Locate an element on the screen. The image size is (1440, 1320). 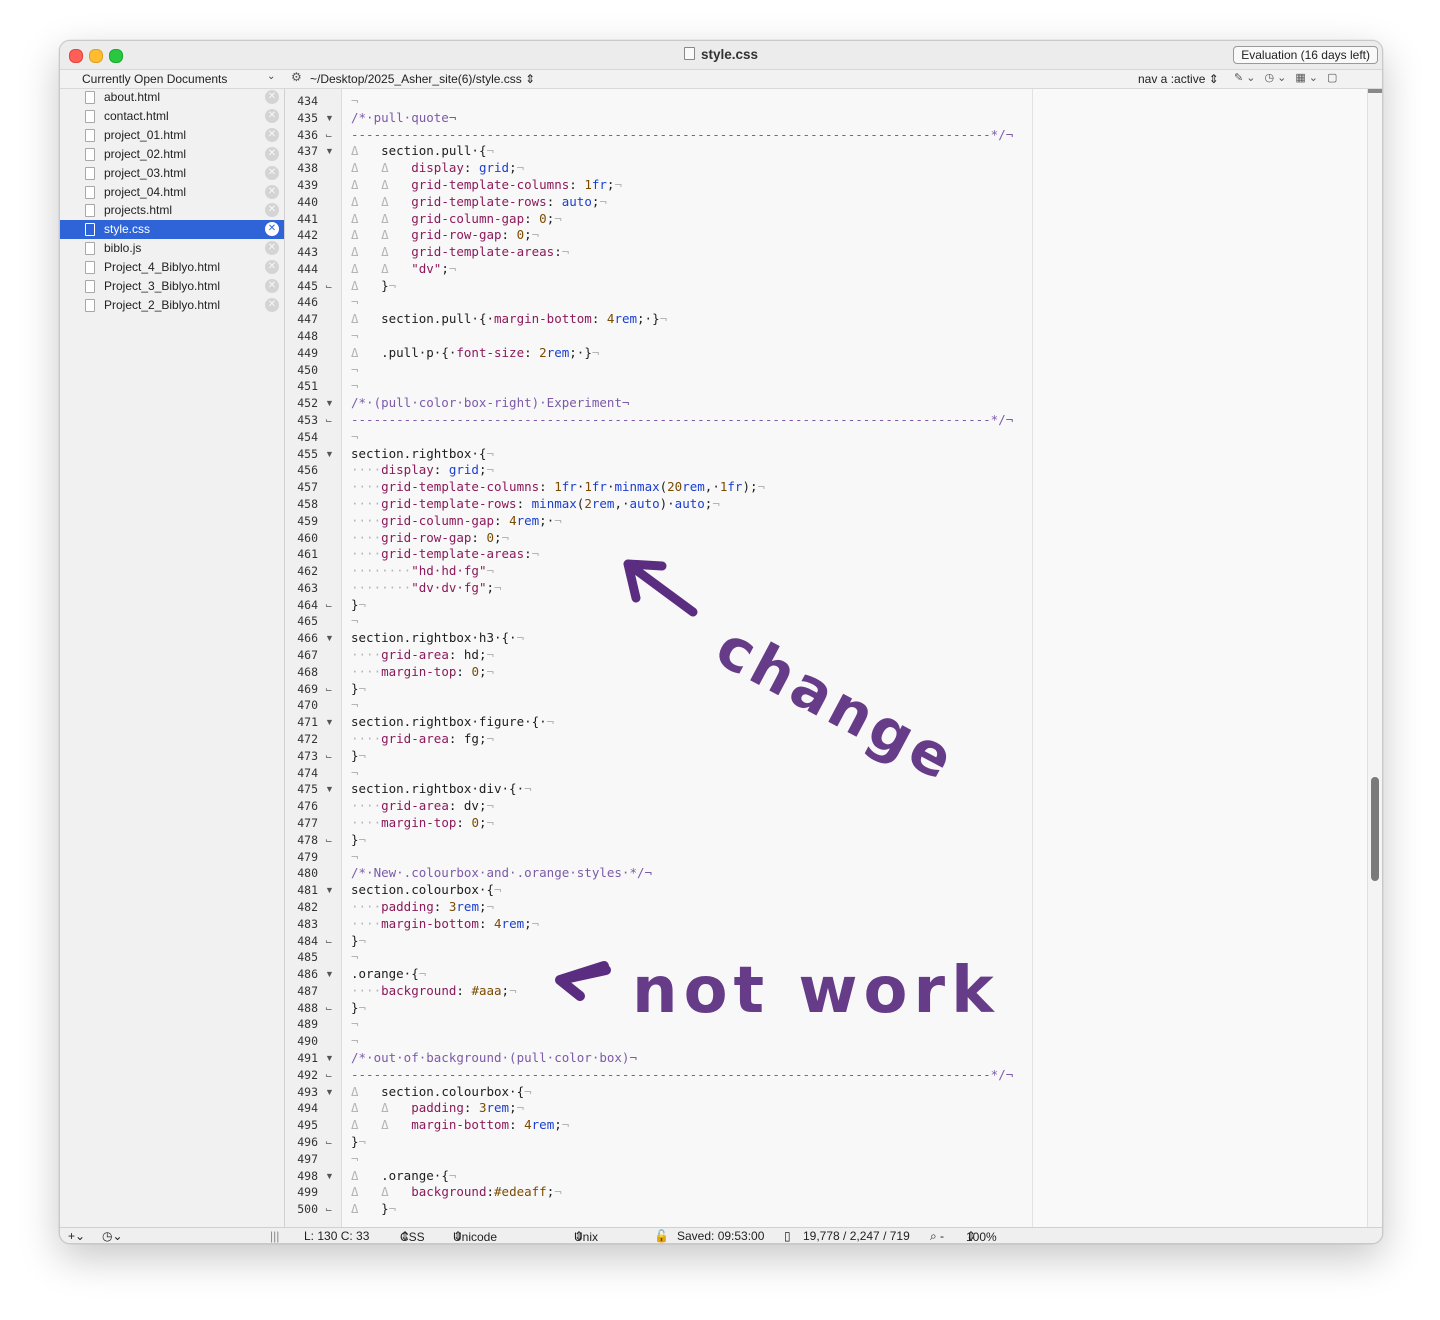
code-line: /*·out·of·background·(pull·color·box)¬ is located at coordinates (494, 1057).